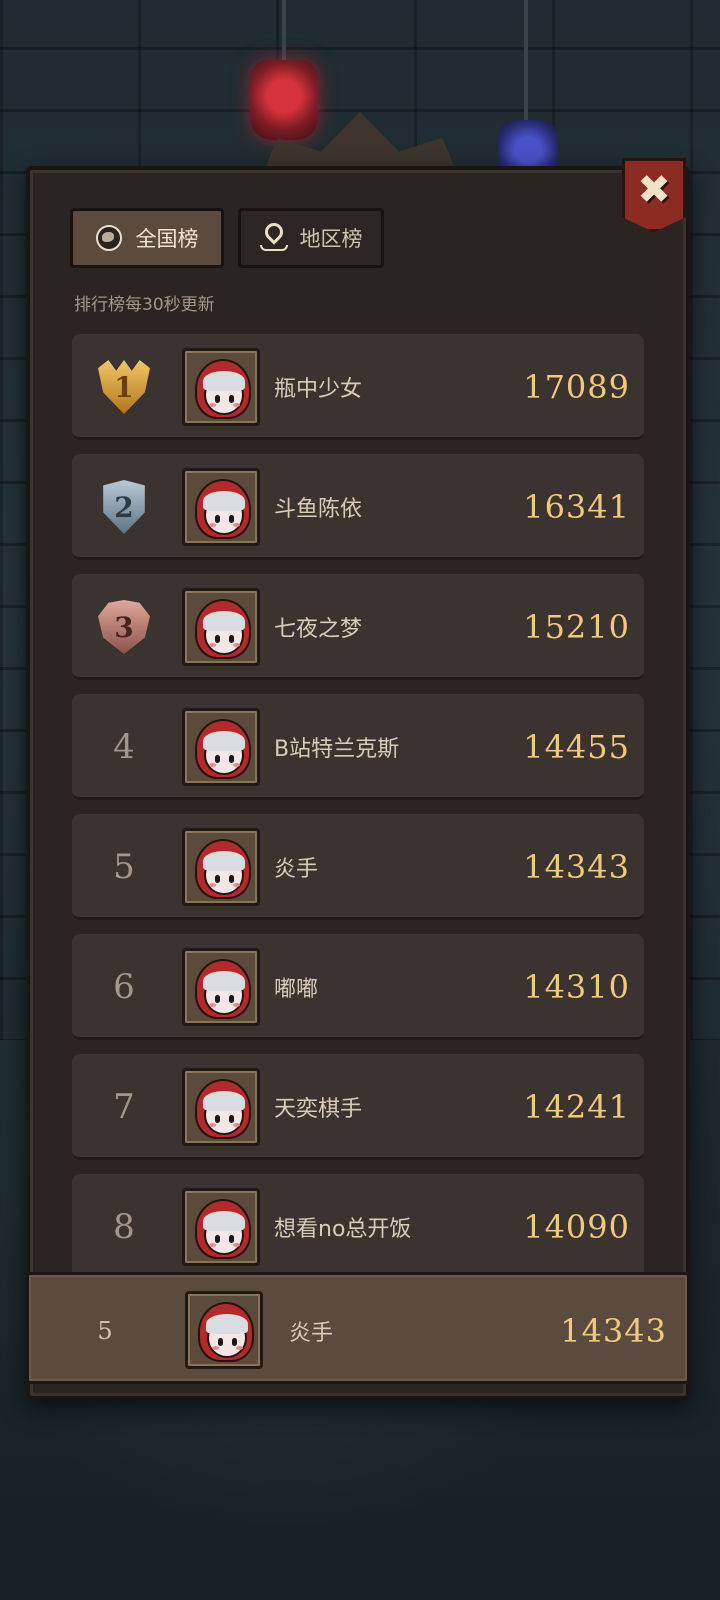 The height and width of the screenshot is (1600, 720). I want to click on rank-badge: 2, so click(124, 507).